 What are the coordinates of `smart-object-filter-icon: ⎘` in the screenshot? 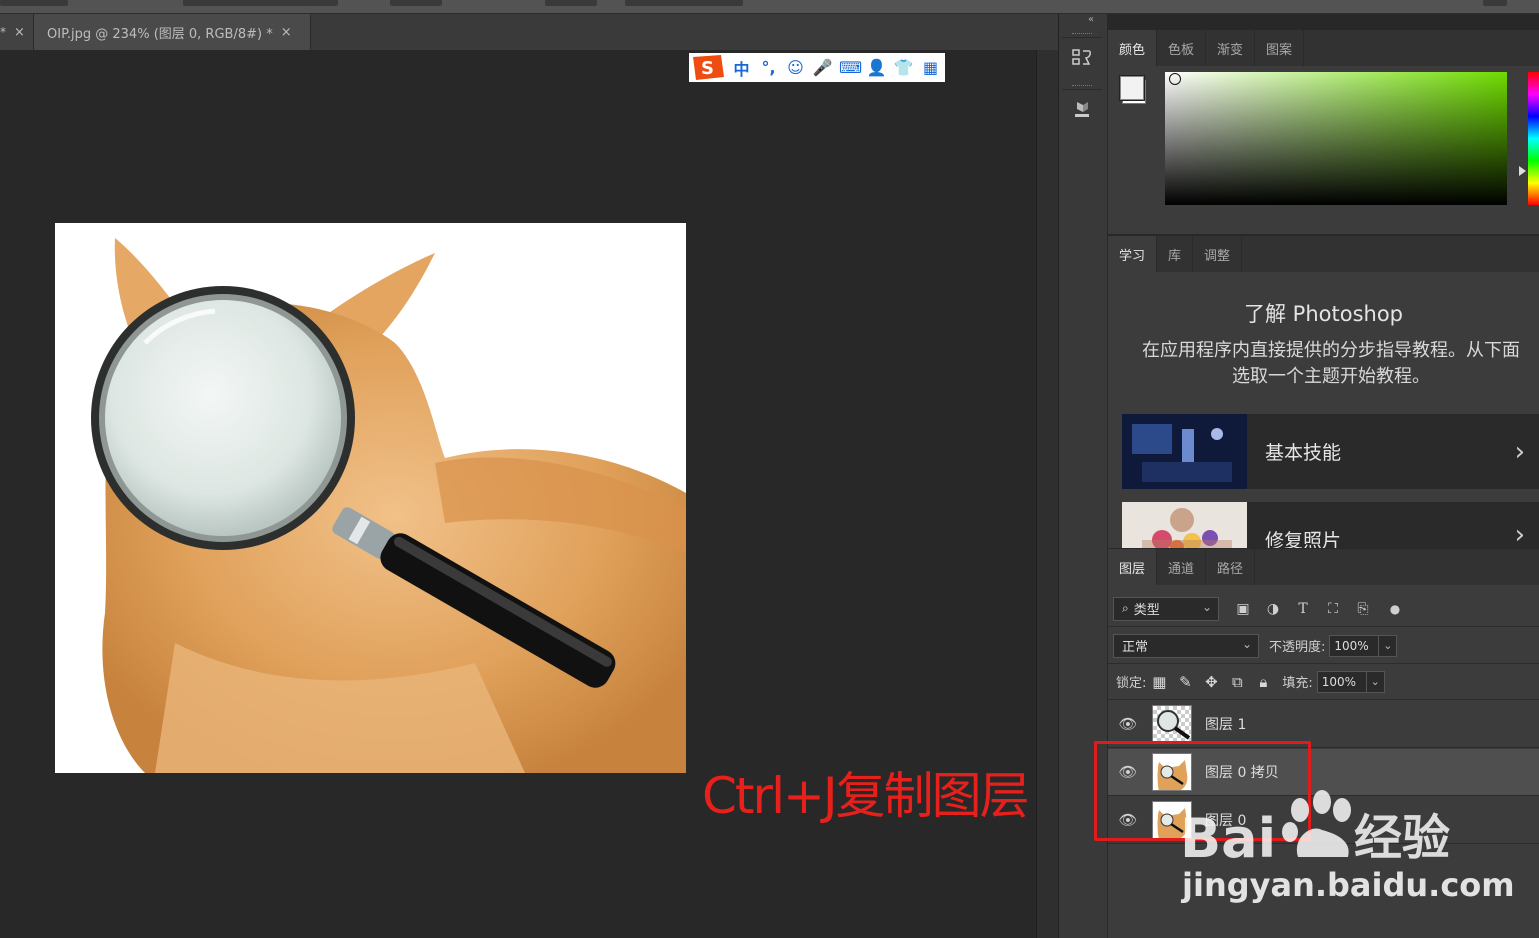 It's located at (1363, 609).